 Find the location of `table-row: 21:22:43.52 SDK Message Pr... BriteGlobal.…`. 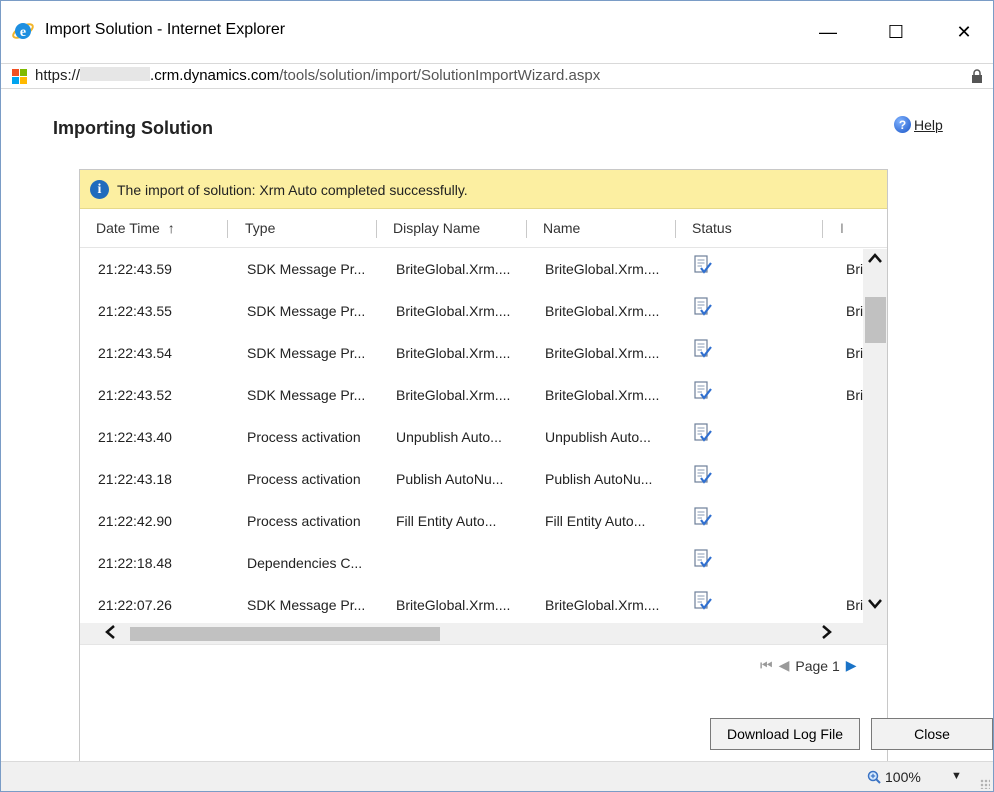

table-row: 21:22:43.52 SDK Message Pr... BriteGlobal.… is located at coordinates (473, 396).